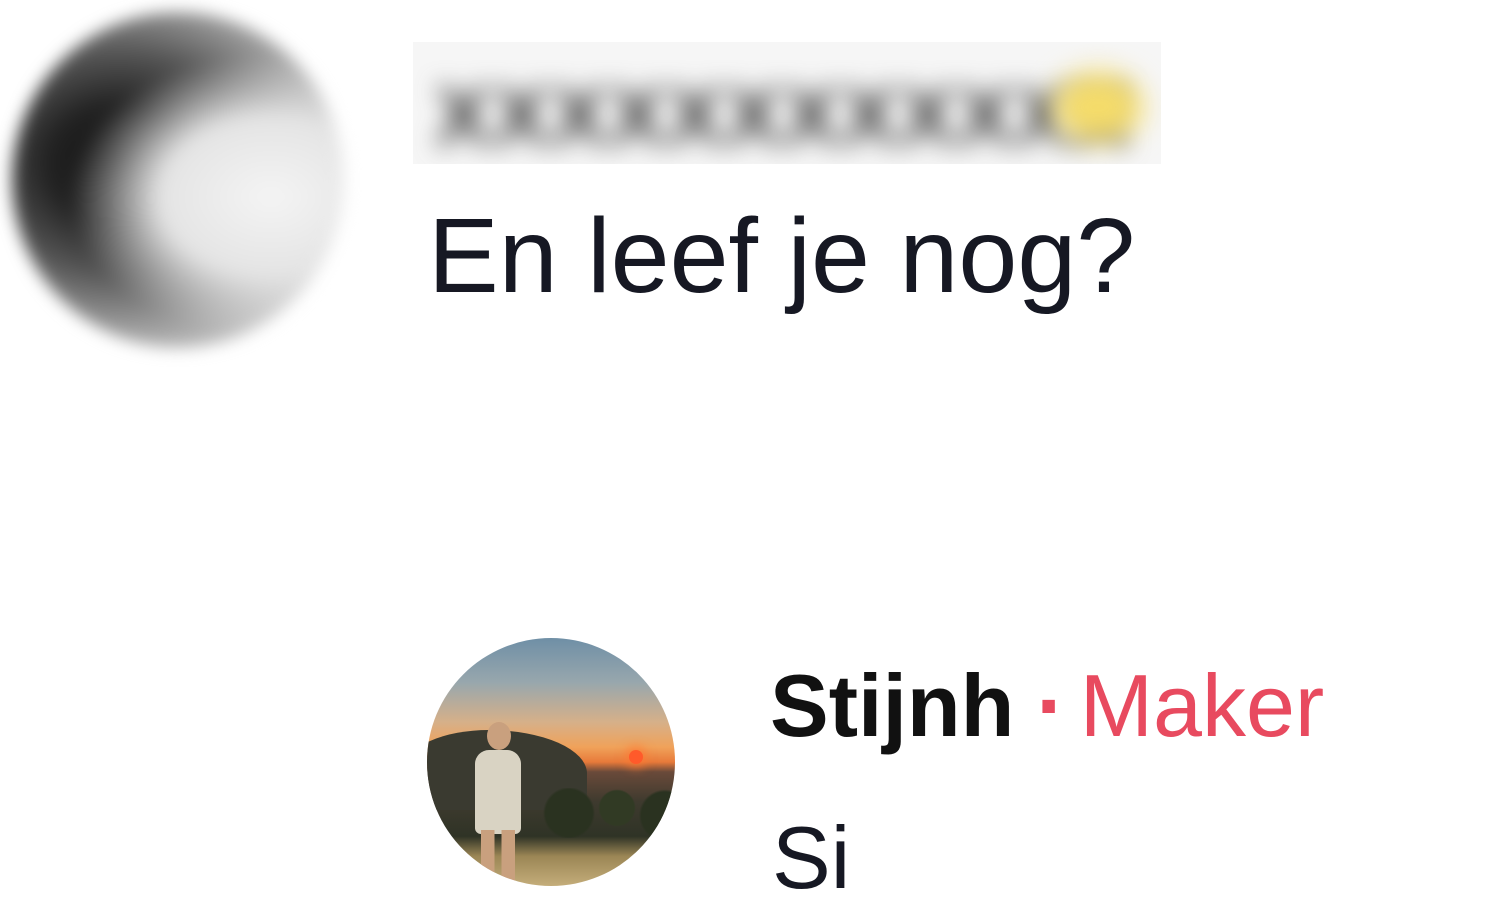 The image size is (1488, 910). I want to click on redacted-username-text: XXXXXXXXXXXX, so click(783, 116).